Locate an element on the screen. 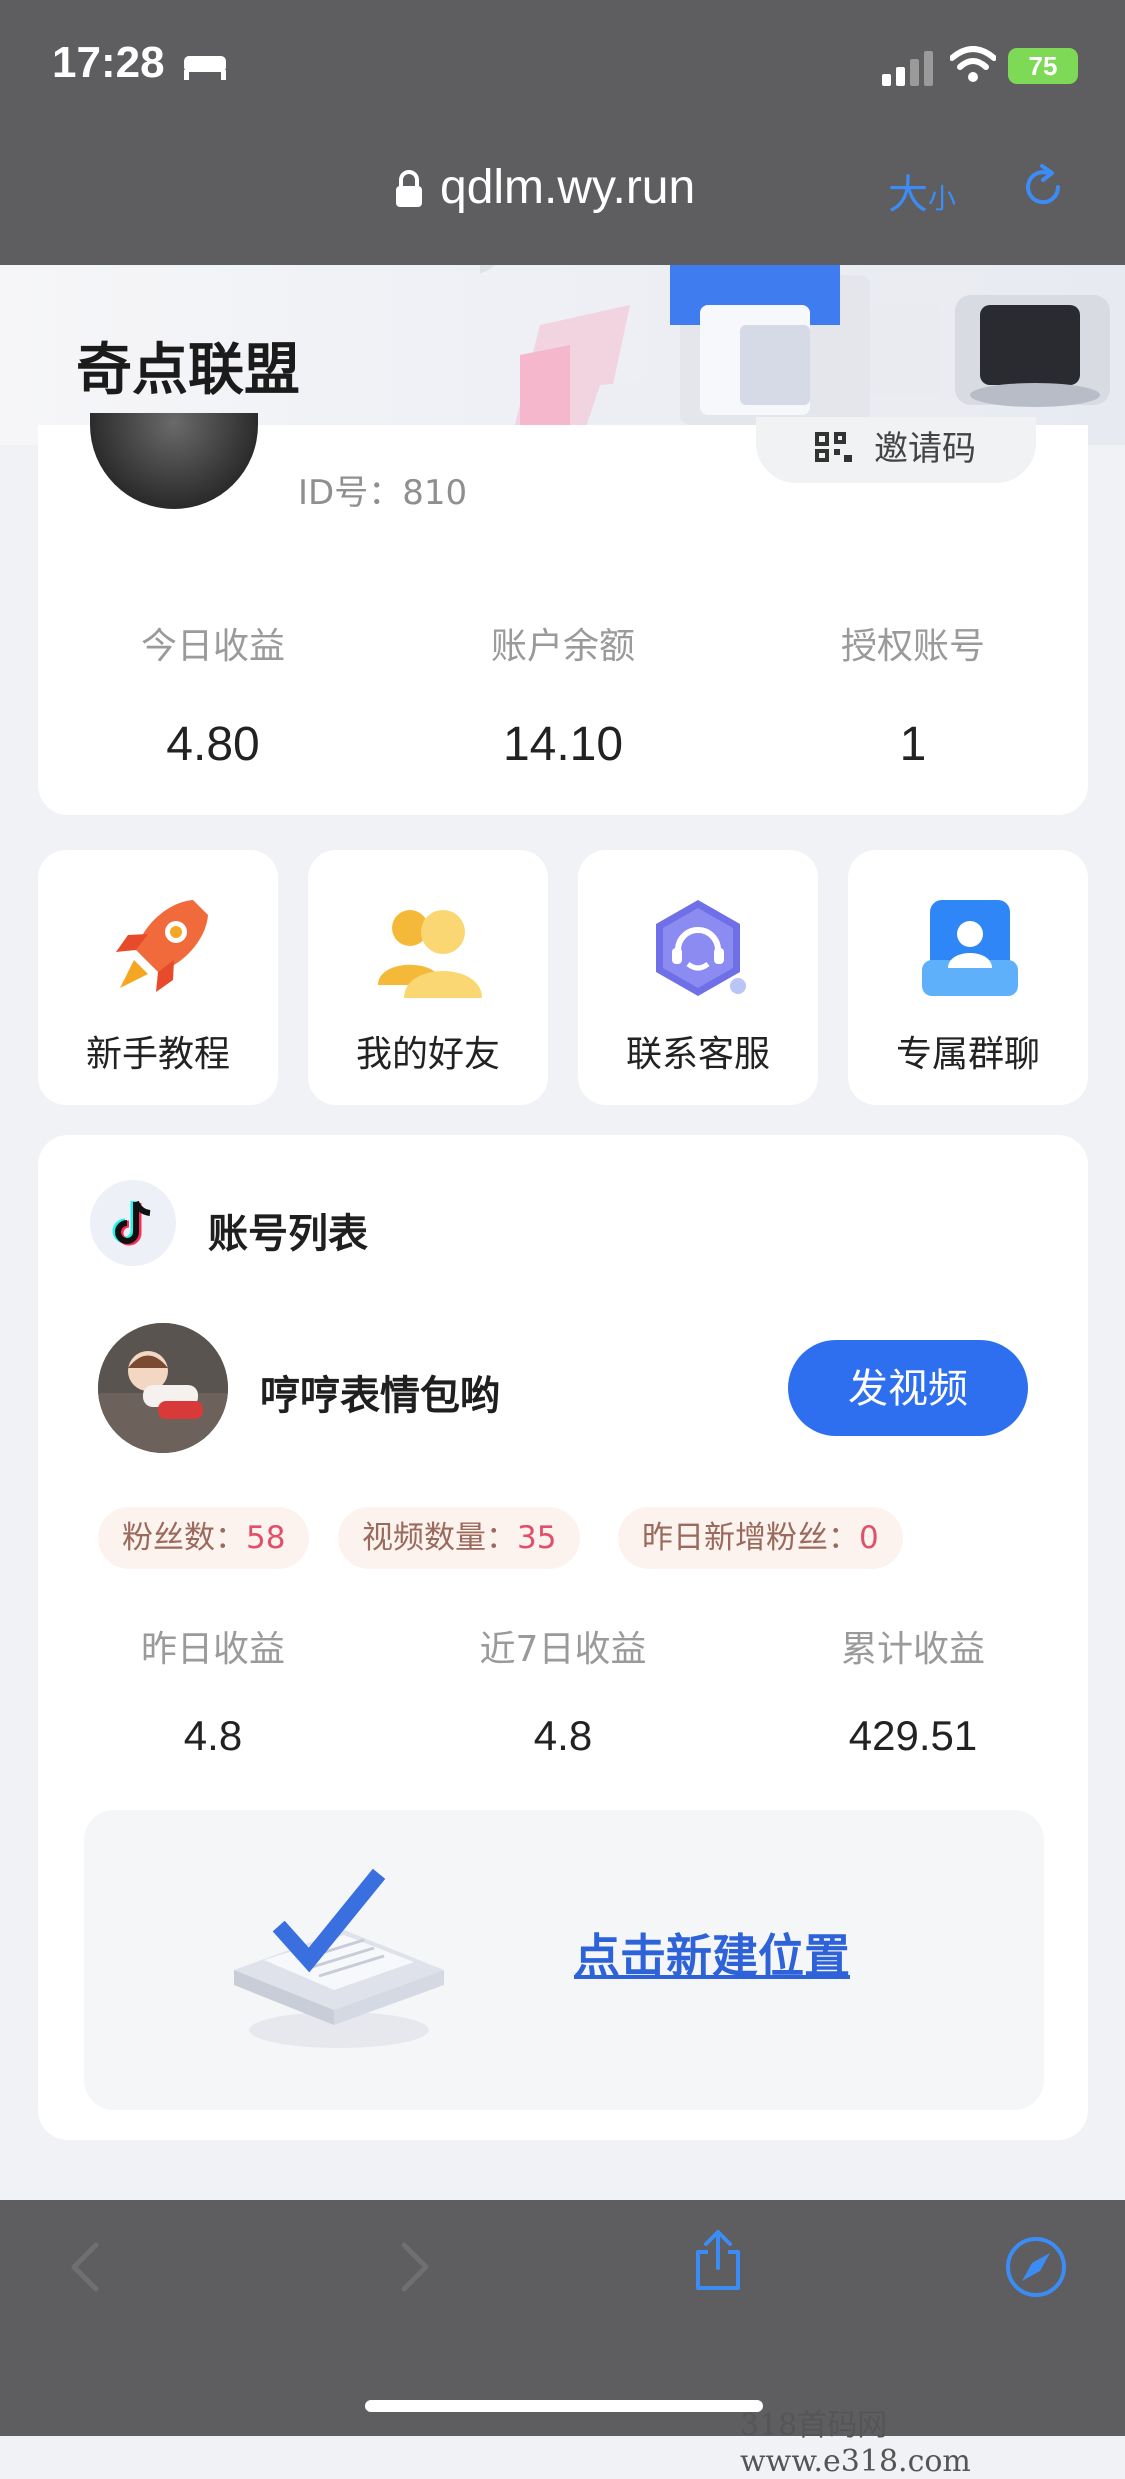 The height and width of the screenshot is (2479, 1125). tile-label: 我的好友 is located at coordinates (427, 1054).